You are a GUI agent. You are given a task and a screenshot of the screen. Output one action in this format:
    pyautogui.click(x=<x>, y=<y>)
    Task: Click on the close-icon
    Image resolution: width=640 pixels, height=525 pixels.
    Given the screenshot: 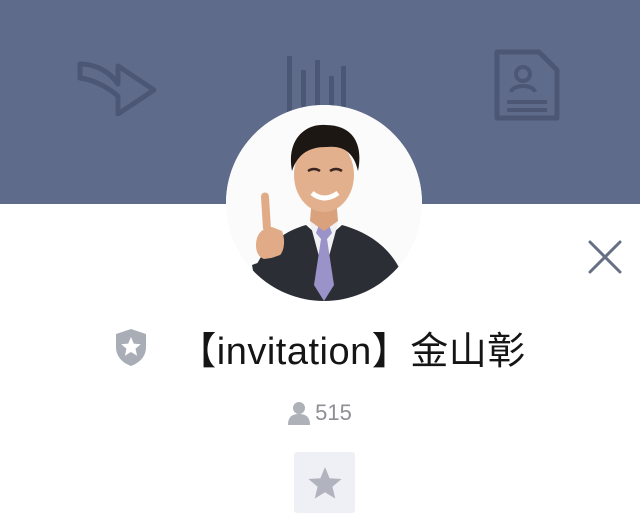 What is the action you would take?
    pyautogui.click(x=605, y=257)
    